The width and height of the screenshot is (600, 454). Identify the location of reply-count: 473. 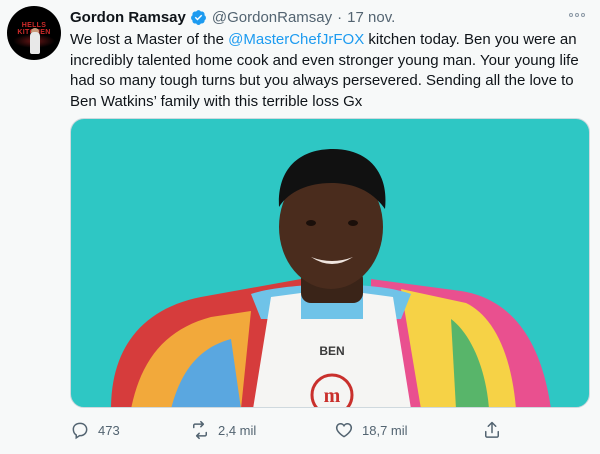
(109, 430).